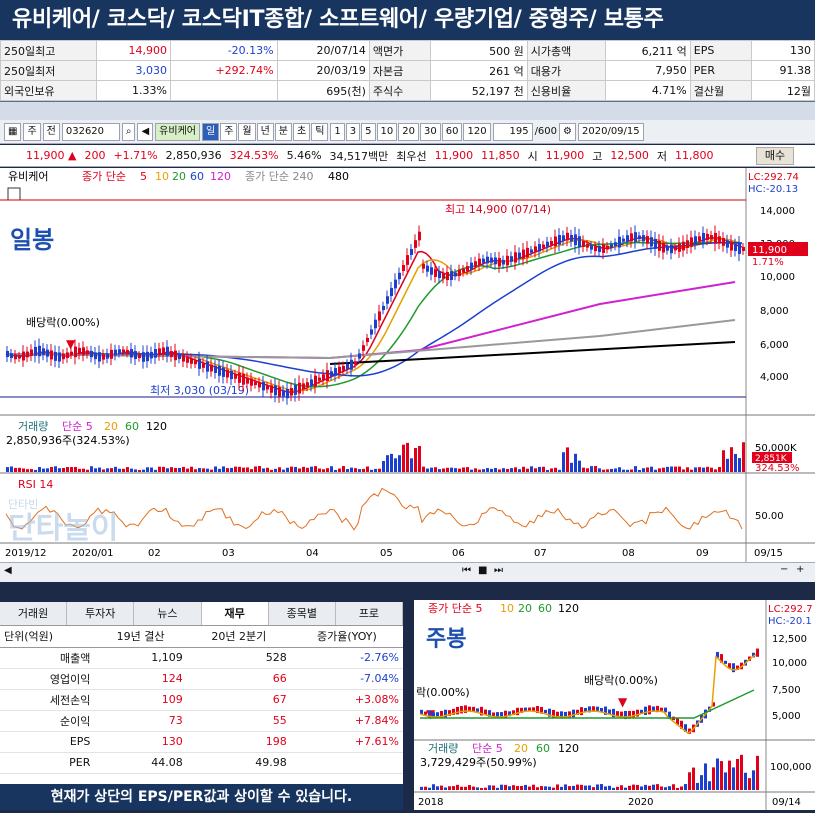 The image size is (815, 813). I want to click on y-tick: 4,000, so click(774, 377).